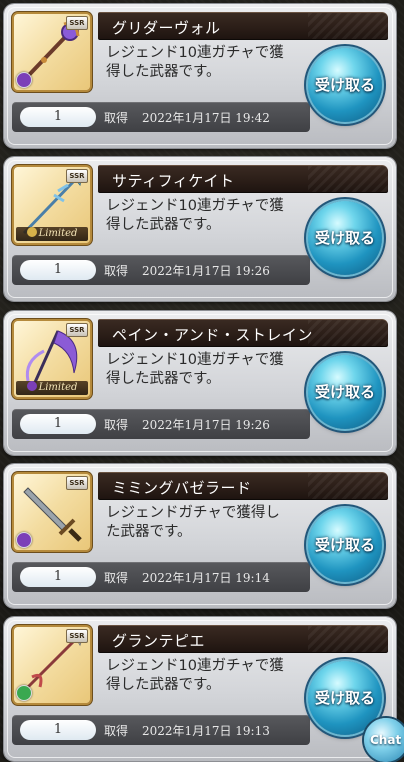 The image size is (404, 762). What do you see at coordinates (149, 532) in the screenshot?
I see `description-line: た武器です。` at bounding box center [149, 532].